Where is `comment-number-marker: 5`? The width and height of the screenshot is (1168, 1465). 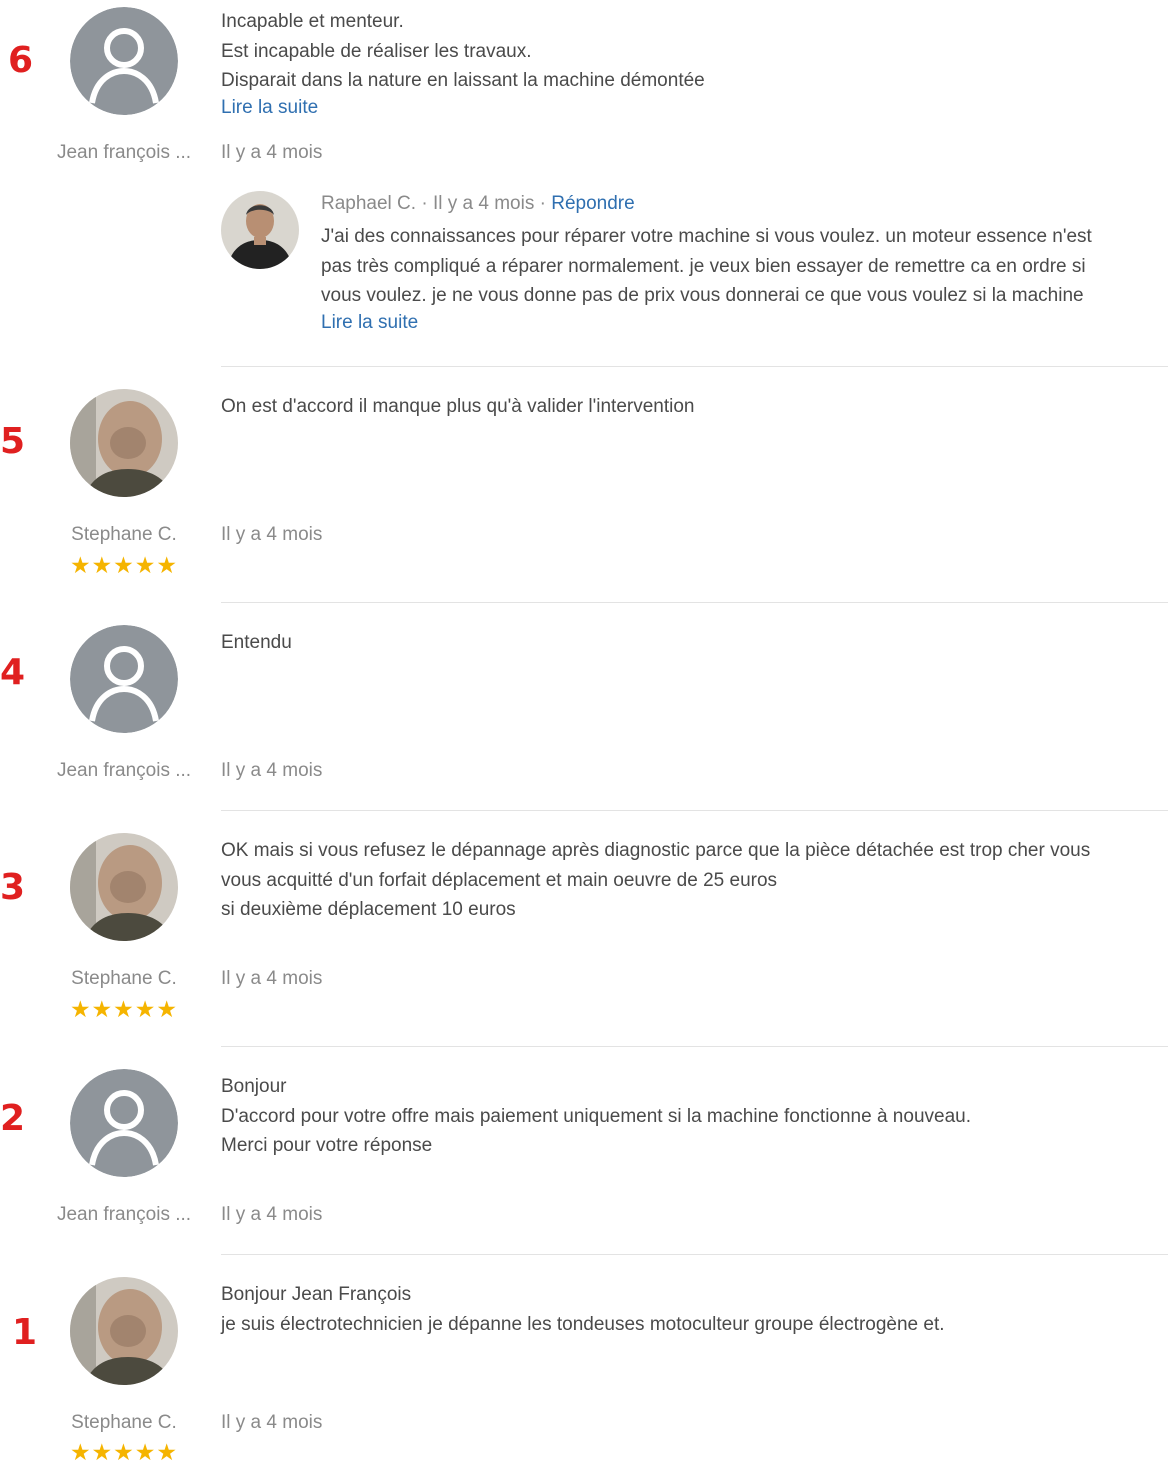
comment-number-marker: 5 is located at coordinates (13, 441).